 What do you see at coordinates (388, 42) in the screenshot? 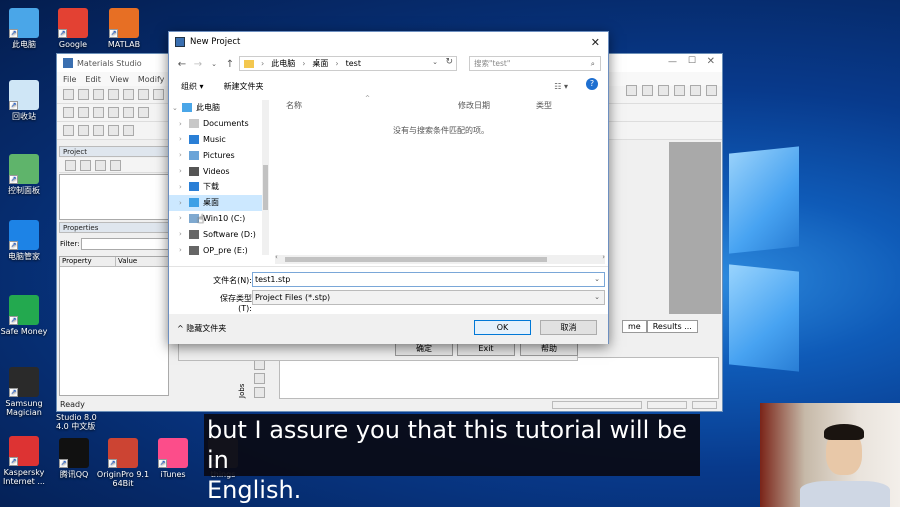
I see `dialog-title-bar: New Project` at bounding box center [388, 42].